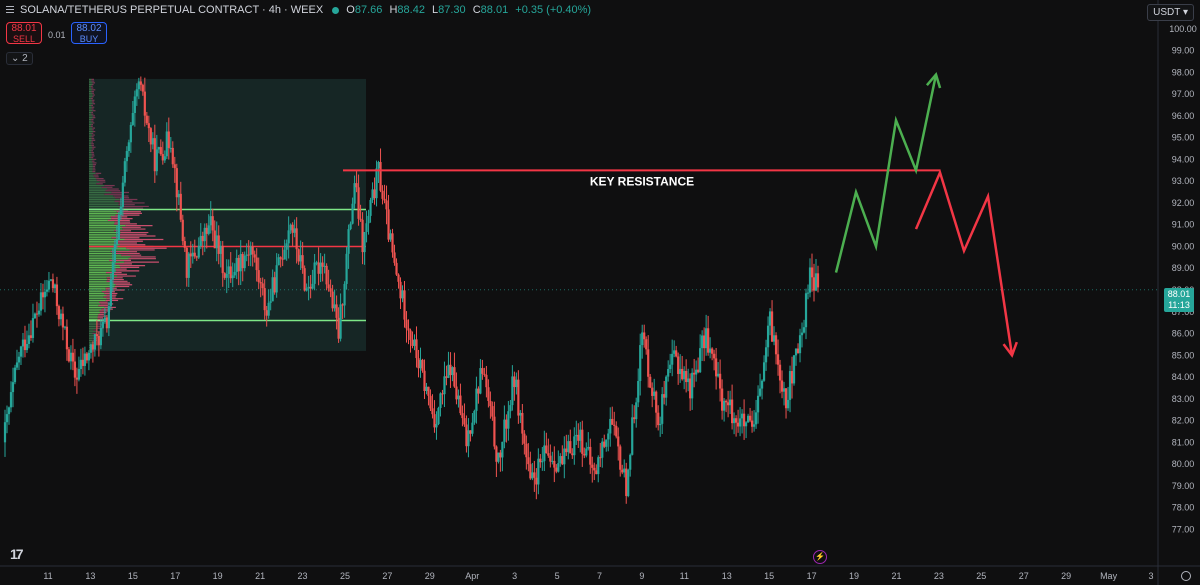 This screenshot has height=585, width=1200. Describe the element at coordinates (89, 33) in the screenshot. I see `buy-button: 88.02 BUY` at that location.